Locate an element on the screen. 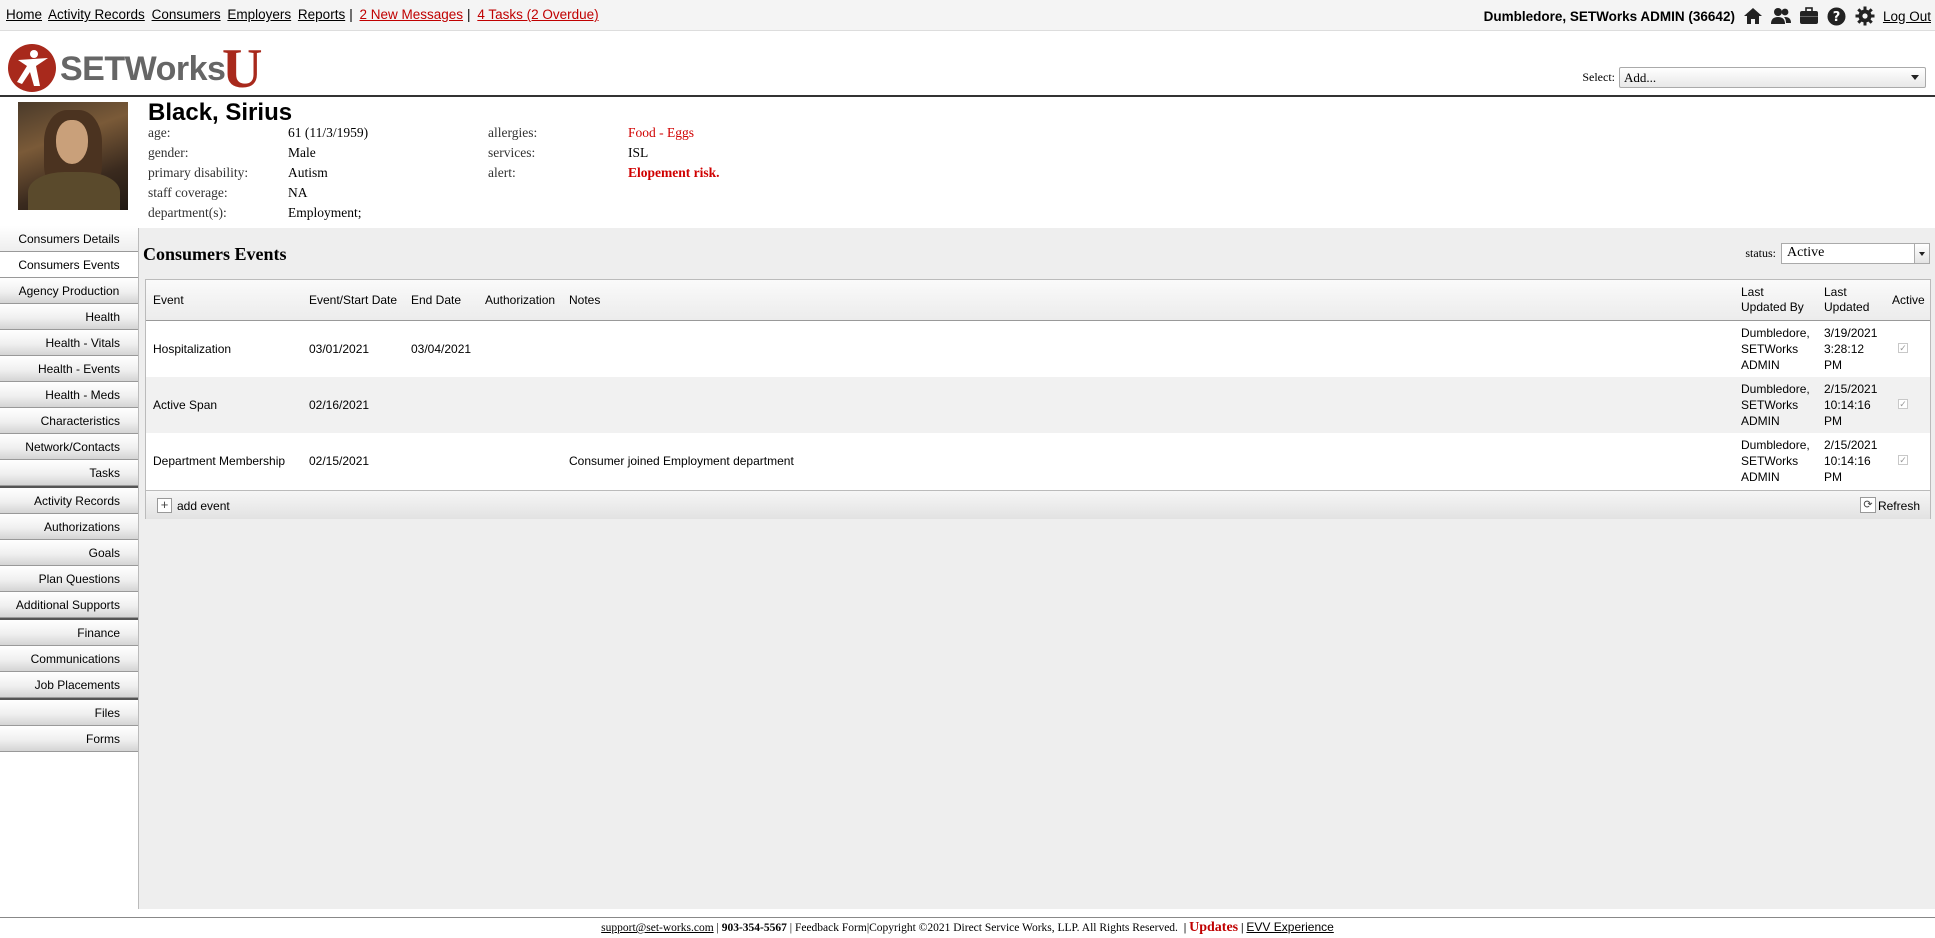 This screenshot has height=938, width=1935. footer-divider is located at coordinates (967, 917).